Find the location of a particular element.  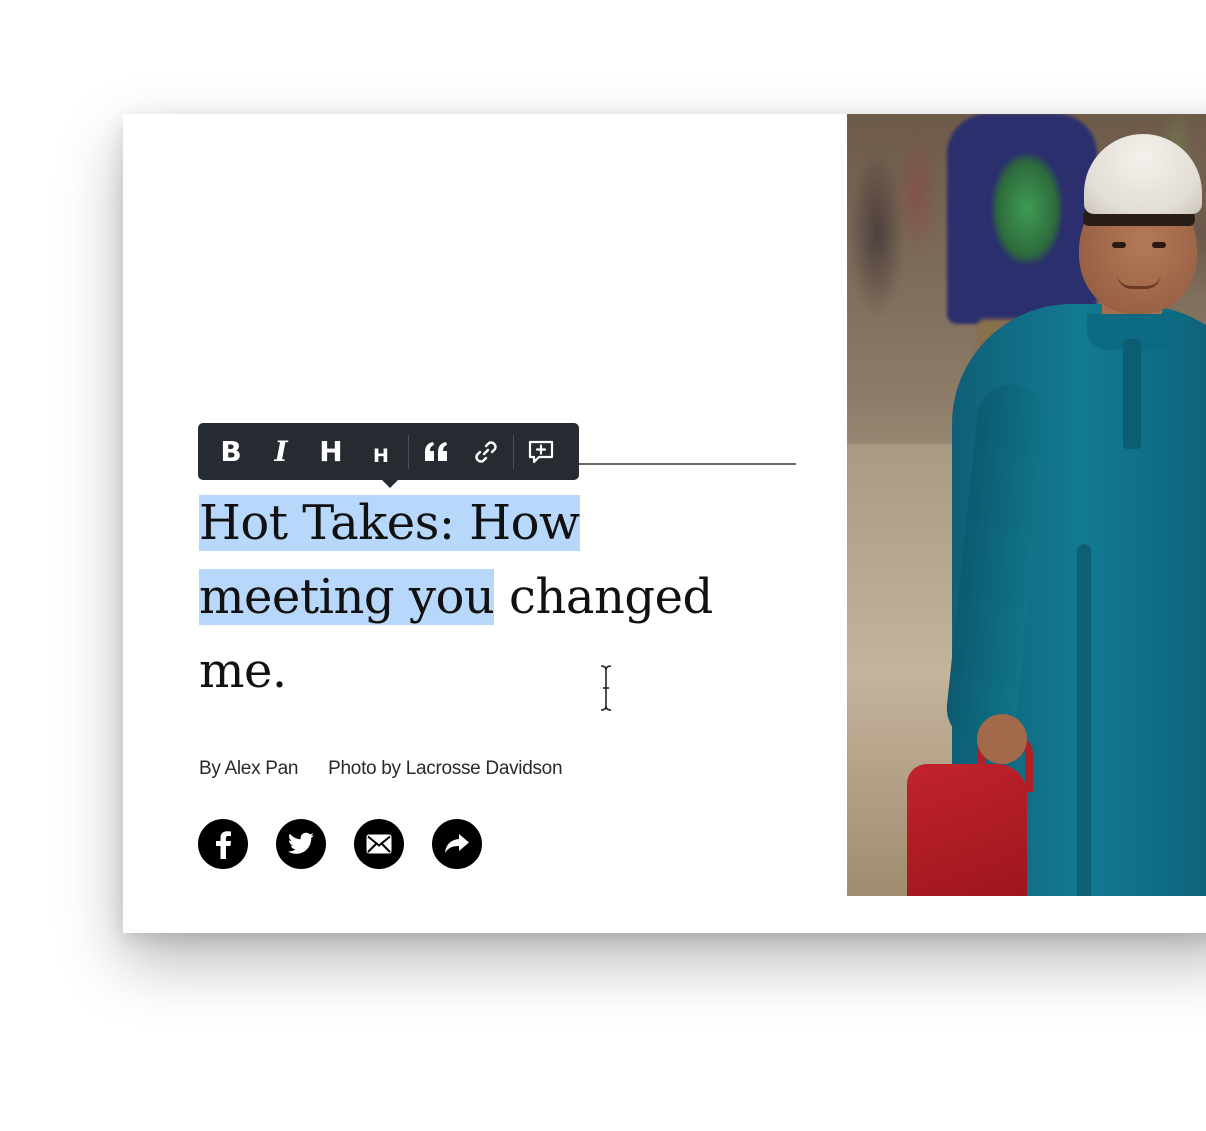

bold-icon: B is located at coordinates (231, 451).